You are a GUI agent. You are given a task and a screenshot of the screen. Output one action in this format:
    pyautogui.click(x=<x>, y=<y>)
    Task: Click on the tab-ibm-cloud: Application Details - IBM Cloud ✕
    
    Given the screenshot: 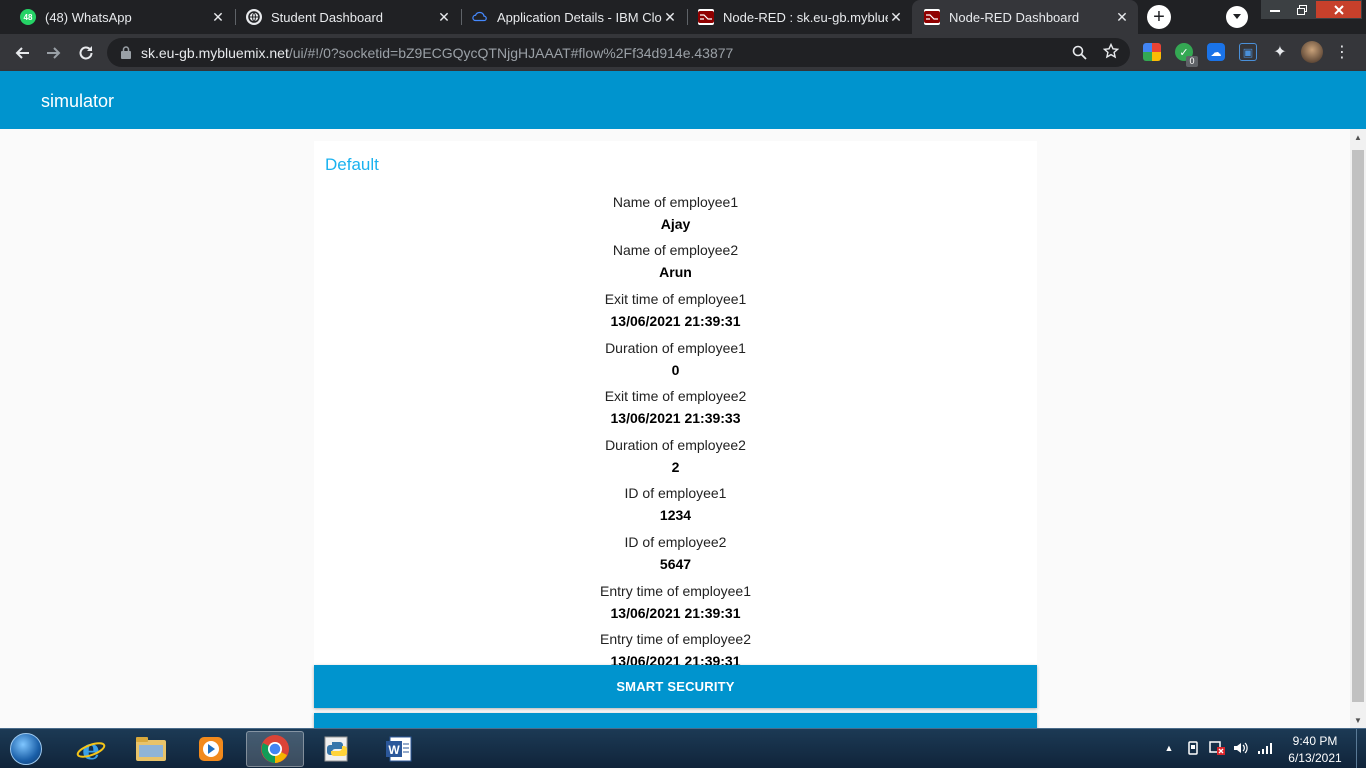 What is the action you would take?
    pyautogui.click(x=573, y=17)
    